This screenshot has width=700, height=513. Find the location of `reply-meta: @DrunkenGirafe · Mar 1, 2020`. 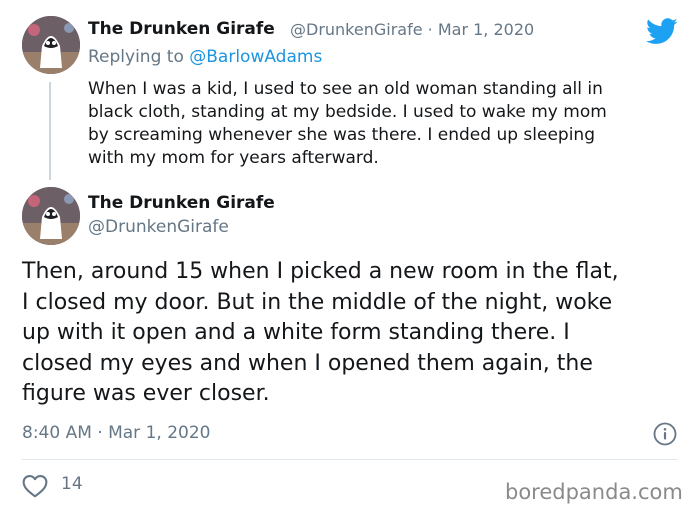

reply-meta: @DrunkenGirafe · Mar 1, 2020 is located at coordinates (412, 29).